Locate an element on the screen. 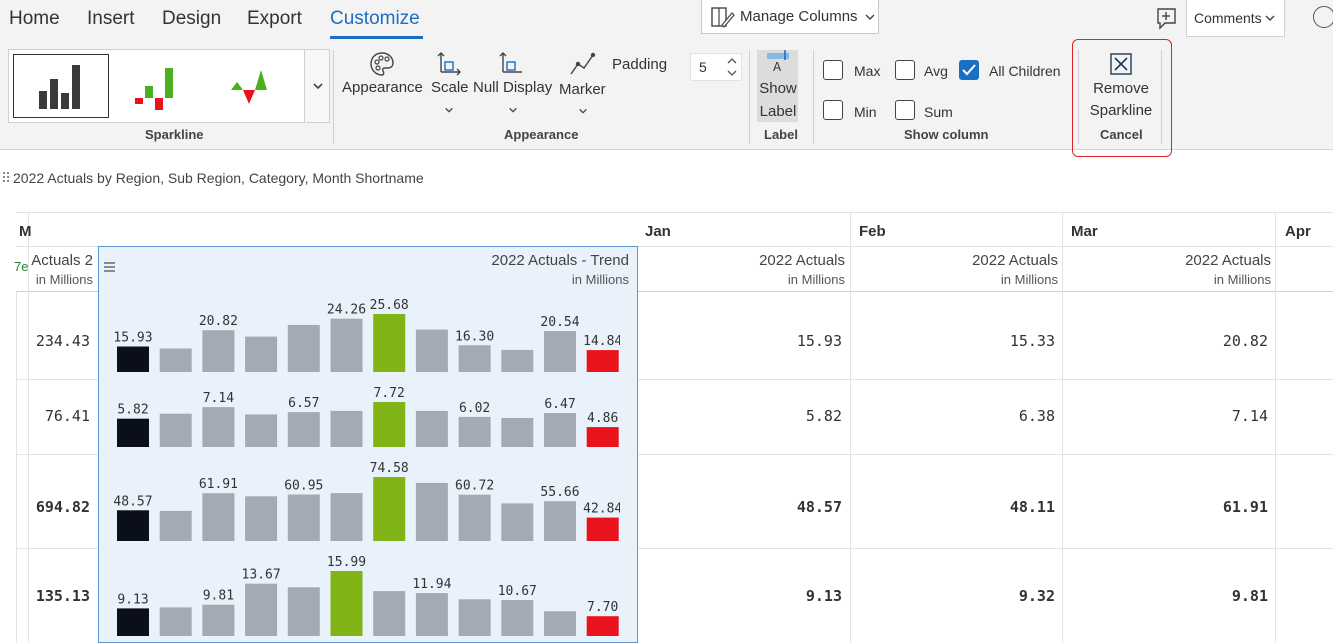 The image size is (1333, 643). bar-sparkline-icon is located at coordinates (59, 87).